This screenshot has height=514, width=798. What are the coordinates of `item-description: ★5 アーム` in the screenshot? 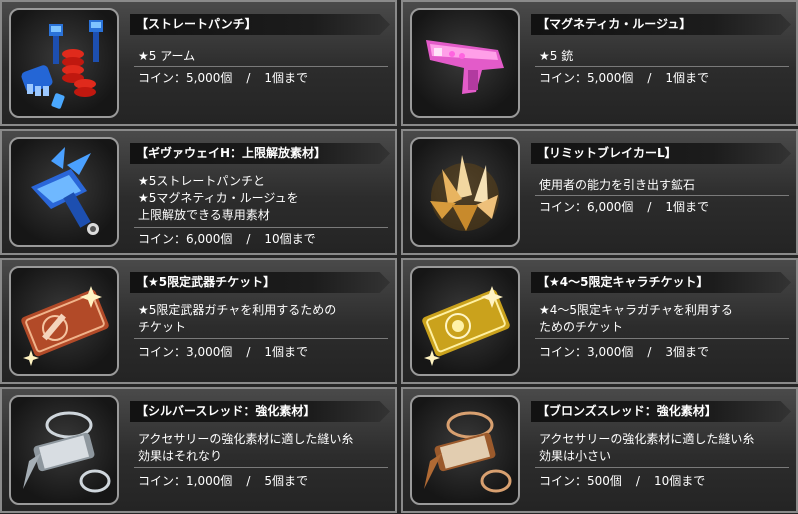 It's located at (167, 56).